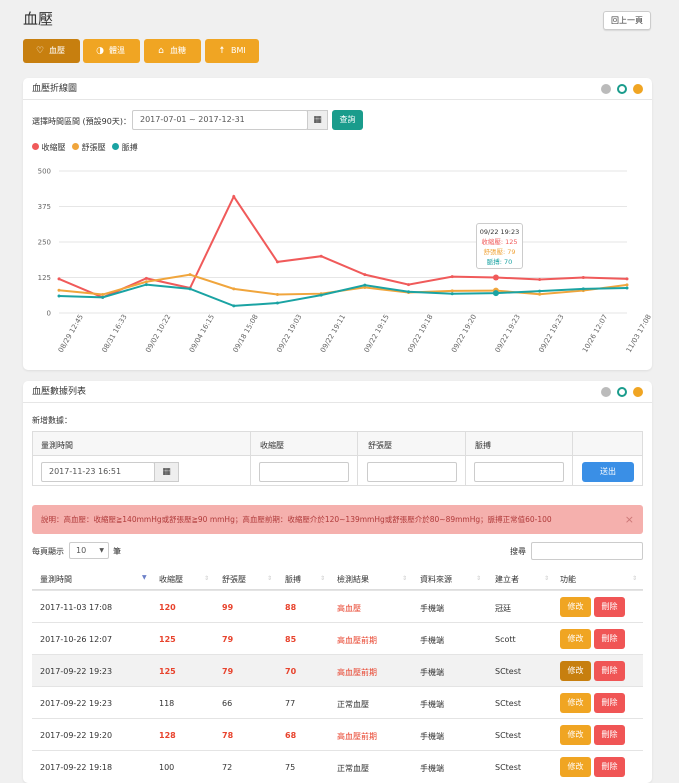 The width and height of the screenshot is (679, 783). Describe the element at coordinates (420, 333) in the screenshot. I see `x-tick-label: 09/22 19:18` at that location.